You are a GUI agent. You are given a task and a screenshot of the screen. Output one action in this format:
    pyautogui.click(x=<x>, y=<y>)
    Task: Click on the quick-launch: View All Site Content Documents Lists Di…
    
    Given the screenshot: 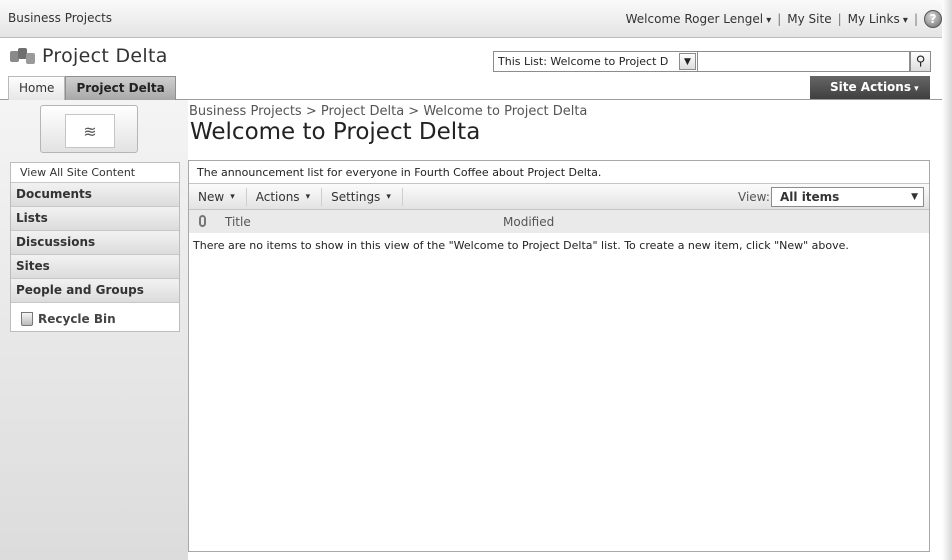 What is the action you would take?
    pyautogui.click(x=95, y=247)
    